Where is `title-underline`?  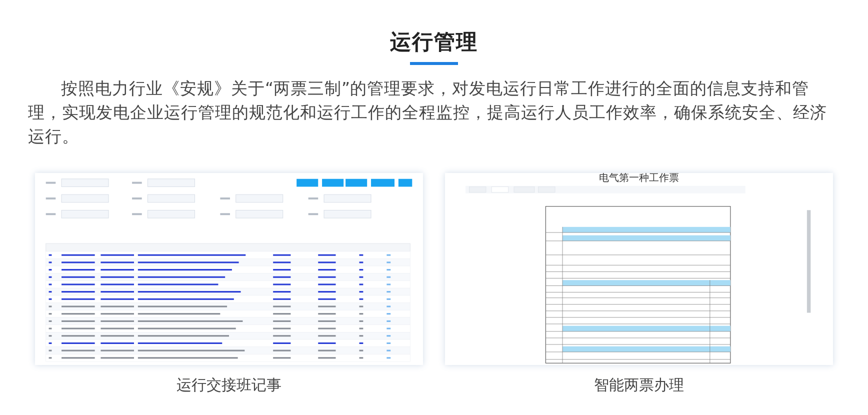 title-underline is located at coordinates (434, 63).